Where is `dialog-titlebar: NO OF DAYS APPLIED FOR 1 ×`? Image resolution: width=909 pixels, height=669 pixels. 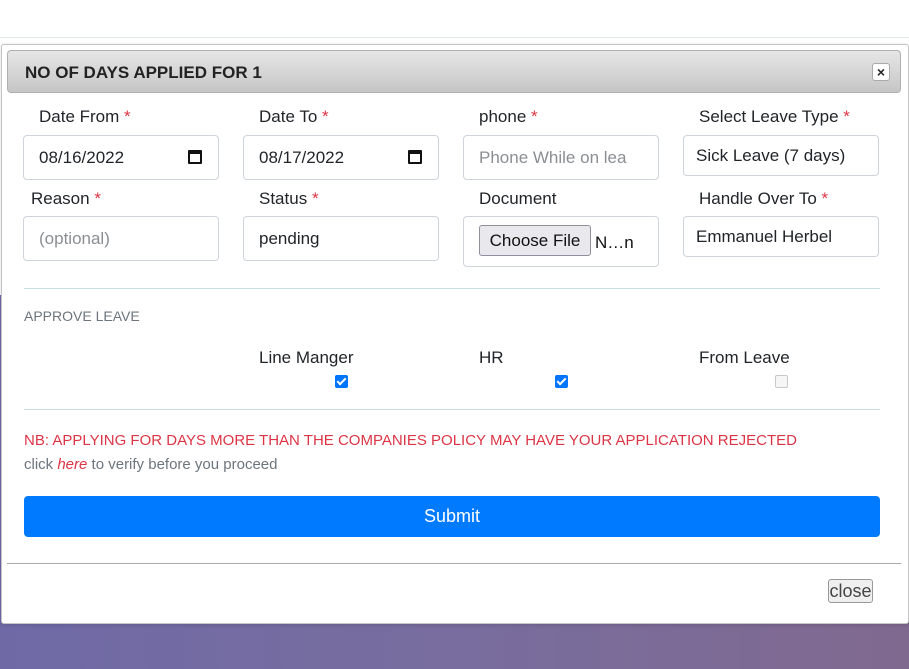
dialog-titlebar: NO OF DAYS APPLIED FOR 1 × is located at coordinates (454, 71).